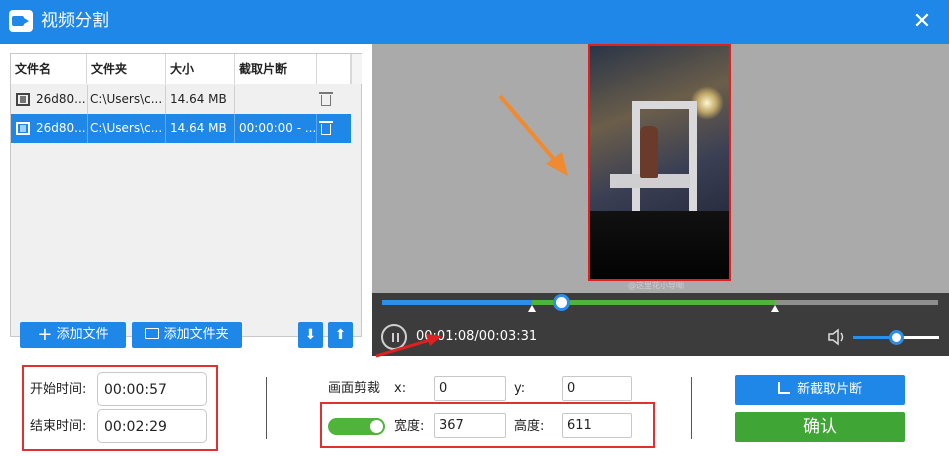 The height and width of the screenshot is (456, 949). I want to click on column-header-clip: 截取片断, so click(276, 69).